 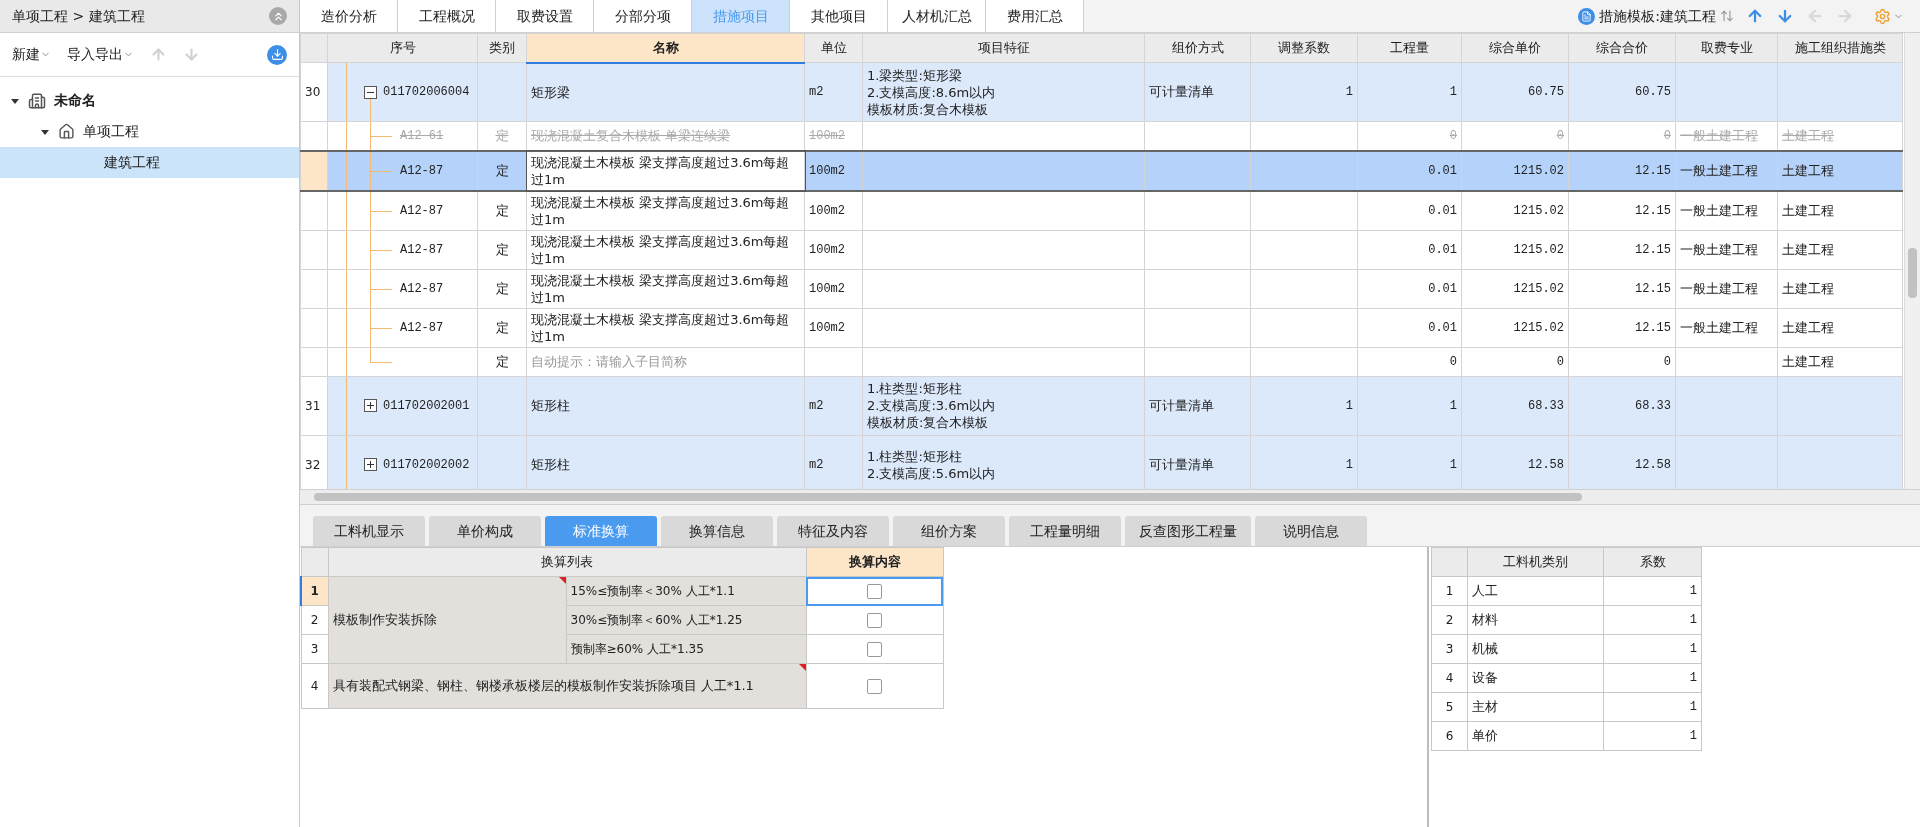 I want to click on row-number: 4, so click(x=314, y=686).